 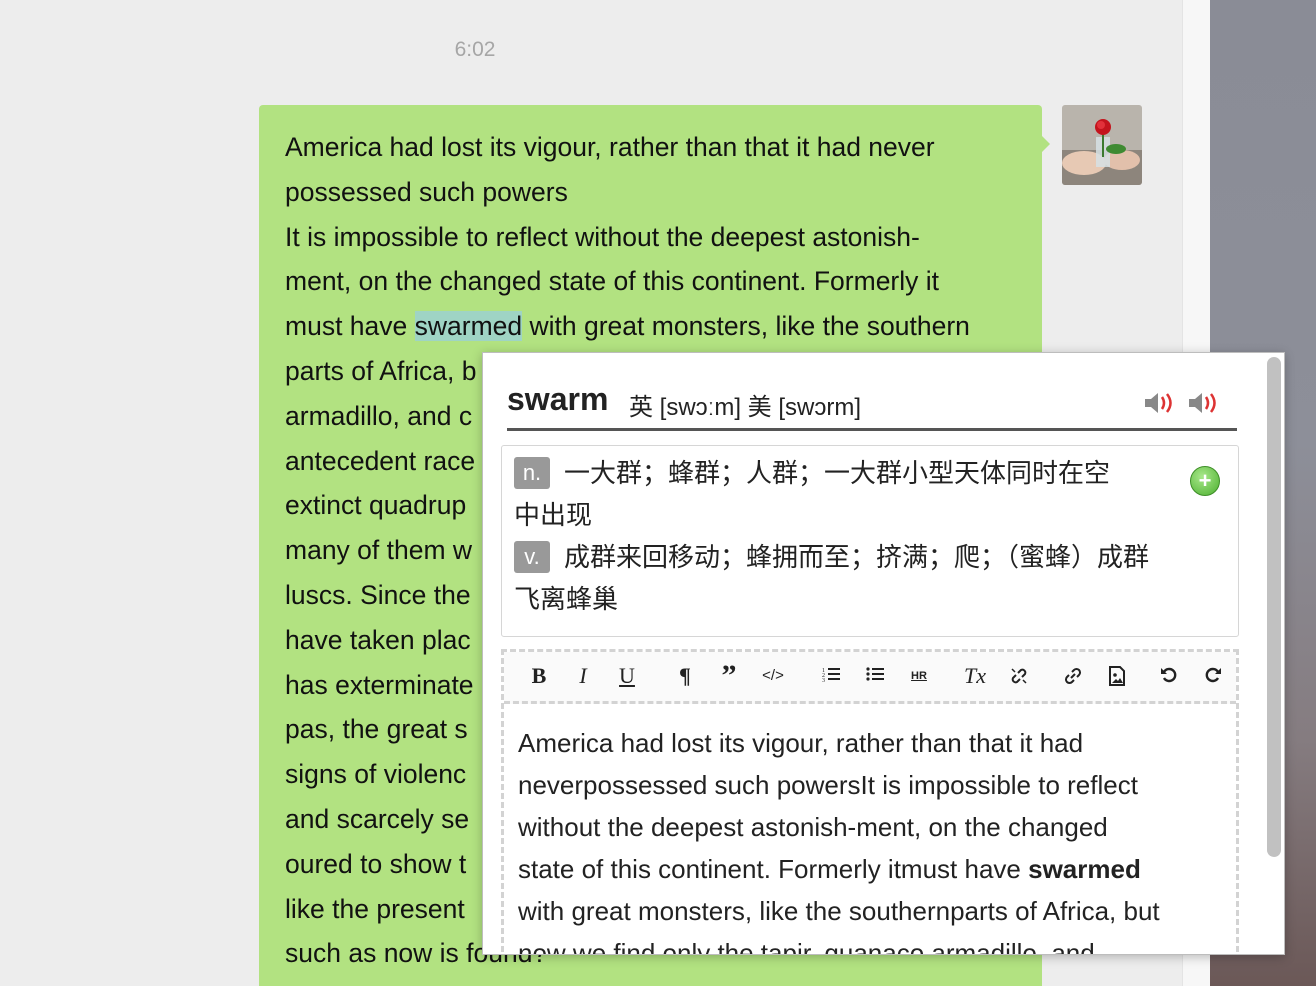 I want to click on clear-format-button: Tx, so click(x=975, y=676).